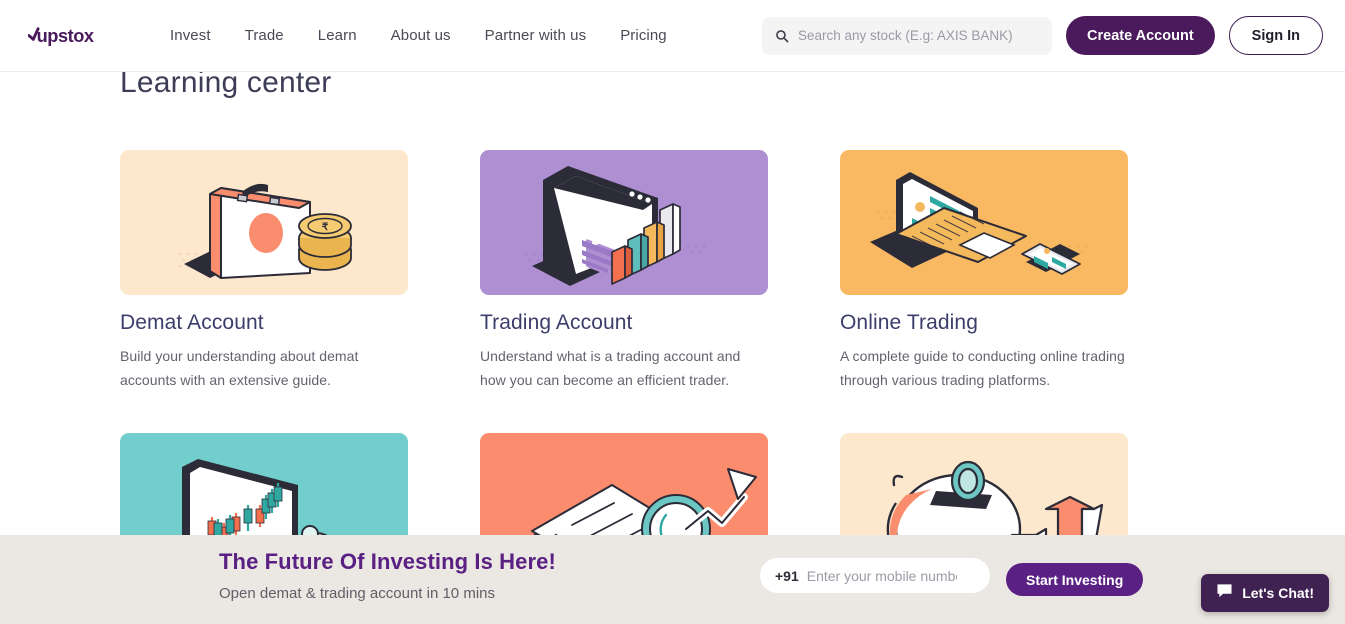 The image size is (1345, 624). What do you see at coordinates (1278, 593) in the screenshot?
I see `chat-label: Let's Chat!` at bounding box center [1278, 593].